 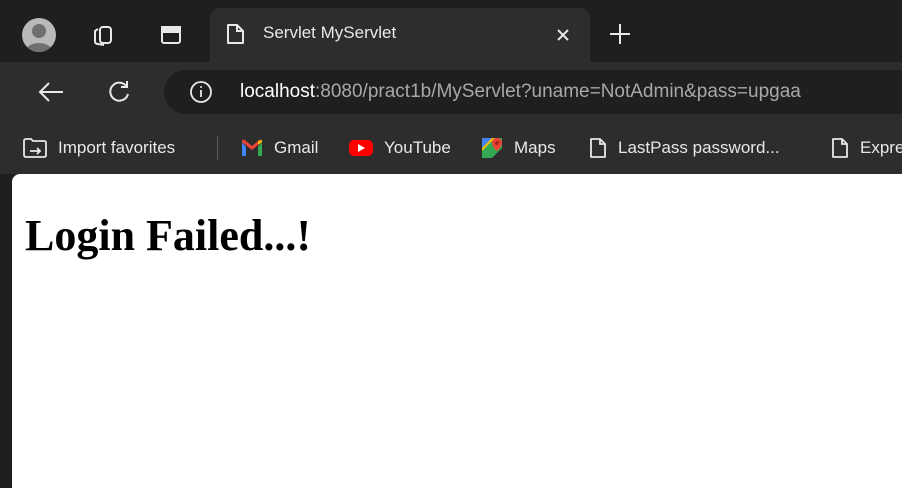 What do you see at coordinates (117, 147) in the screenshot?
I see `import-favorites-label: Import favorites` at bounding box center [117, 147].